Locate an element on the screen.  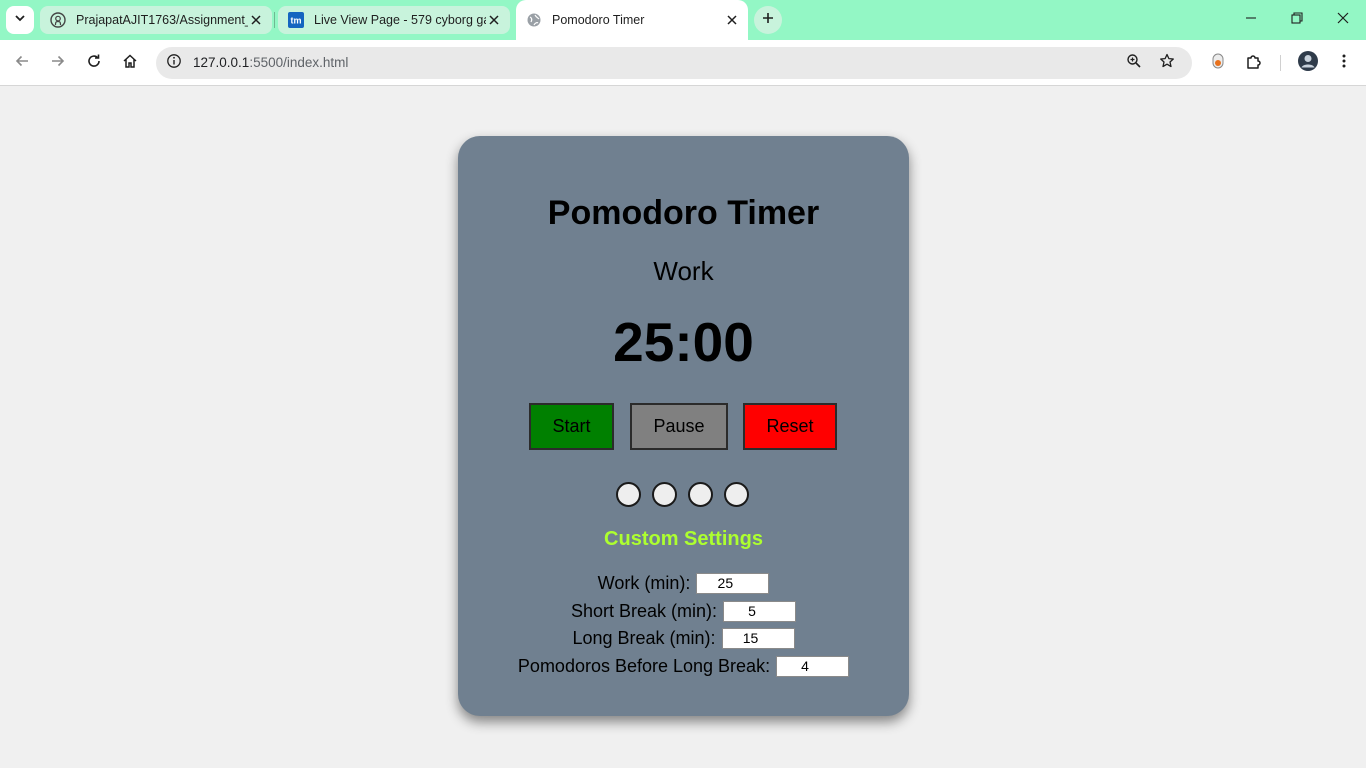
tab-title: PrajapatAJIT1763/Assignment_F is located at coordinates (162, 20).